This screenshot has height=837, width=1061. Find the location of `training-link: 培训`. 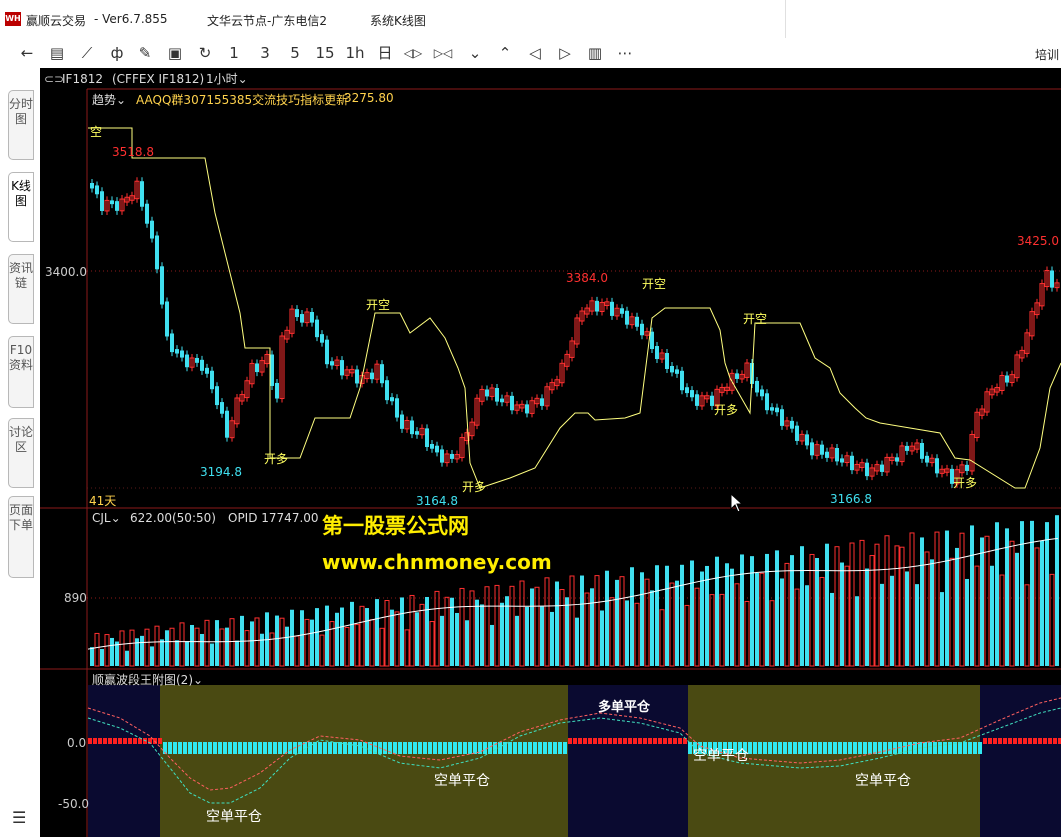

training-link: 培训 is located at coordinates (1047, 54).